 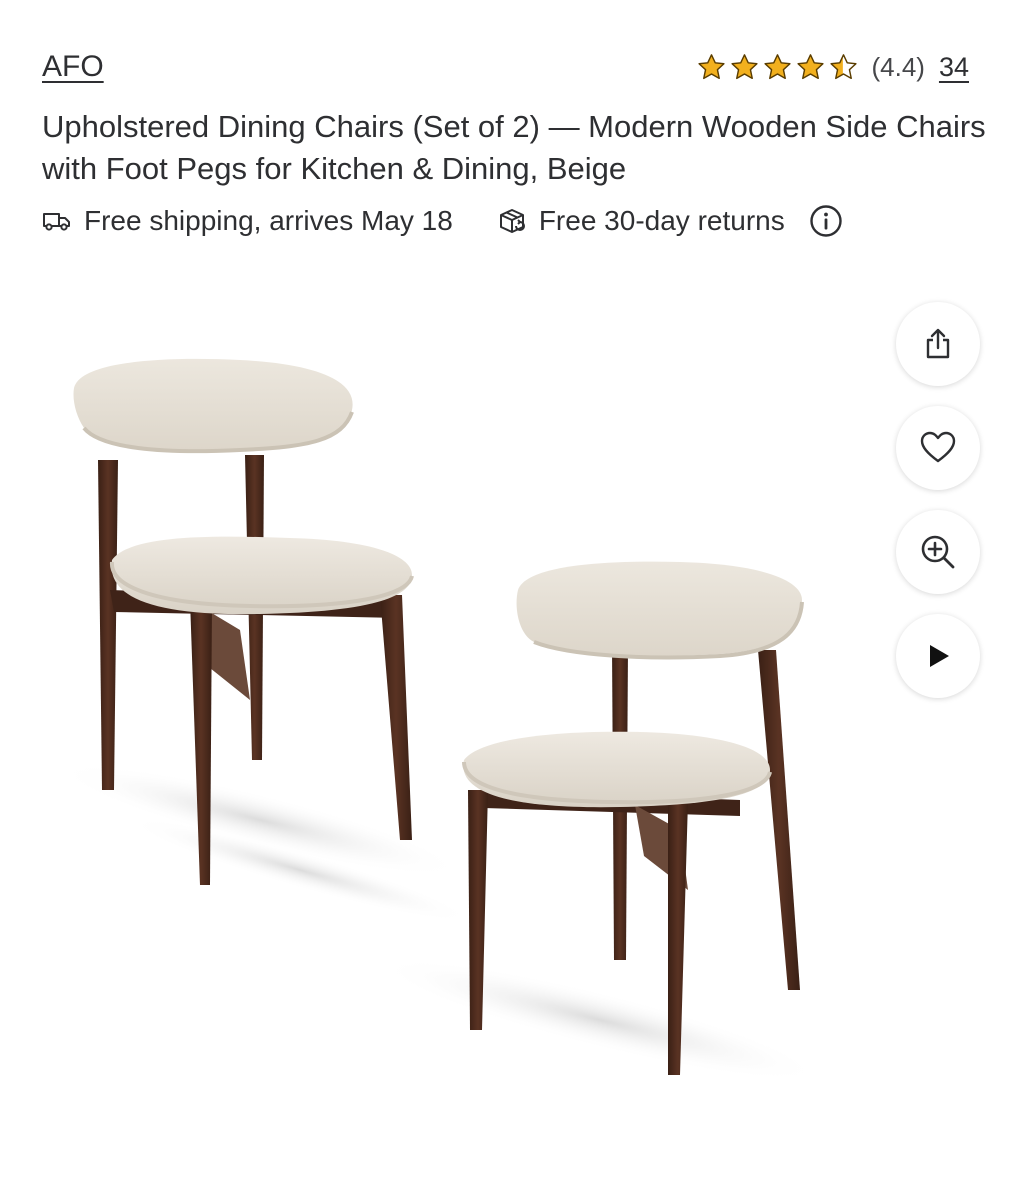 I want to click on favorite-button, so click(x=938, y=448).